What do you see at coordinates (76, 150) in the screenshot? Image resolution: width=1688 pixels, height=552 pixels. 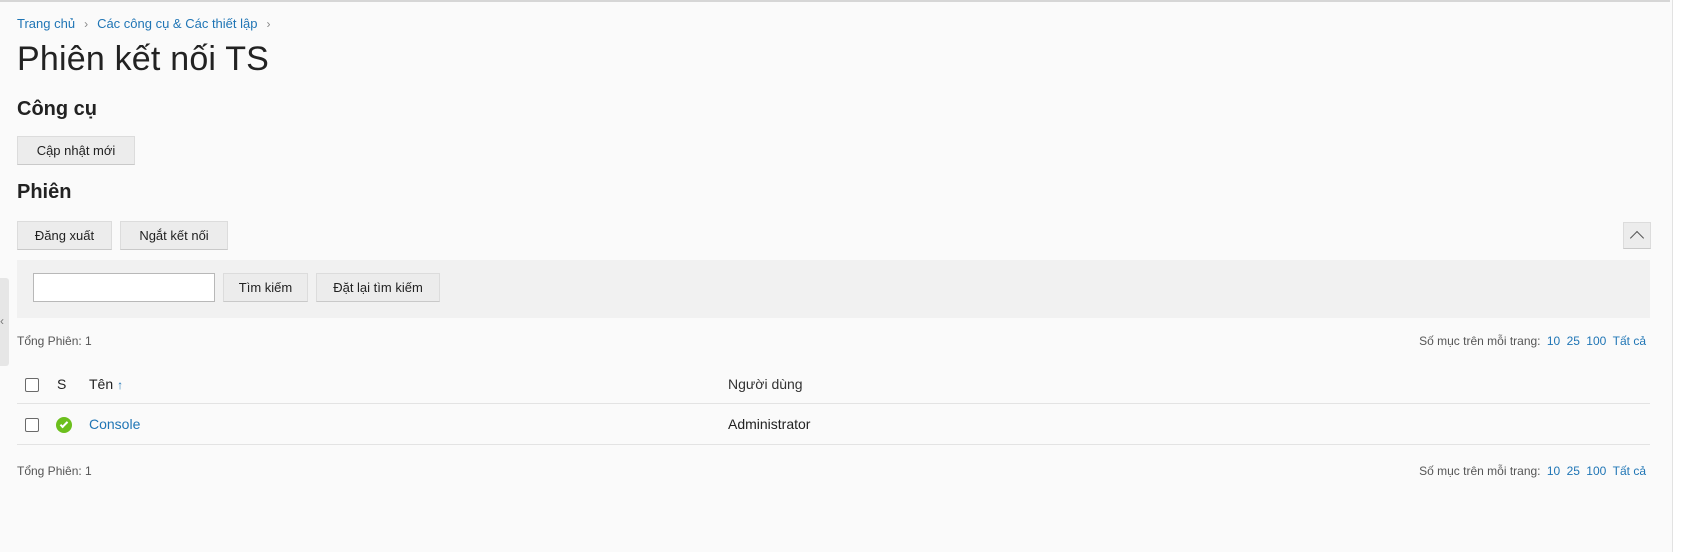 I see `refresh-button: Cập nhật mới` at bounding box center [76, 150].